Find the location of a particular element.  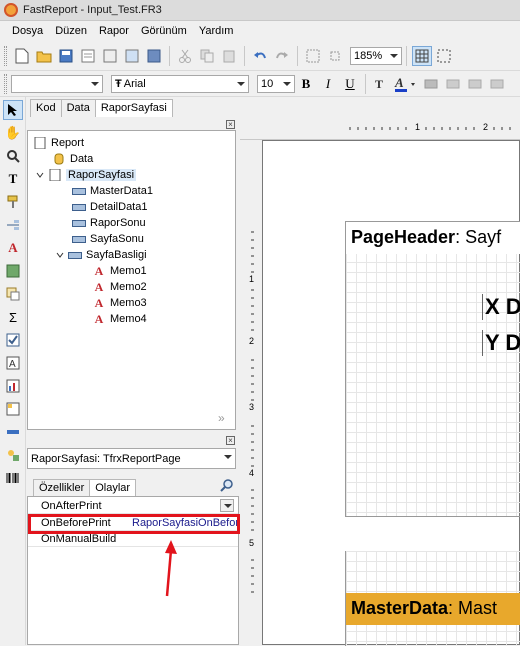

zoom-icon is located at coordinates (13, 156).